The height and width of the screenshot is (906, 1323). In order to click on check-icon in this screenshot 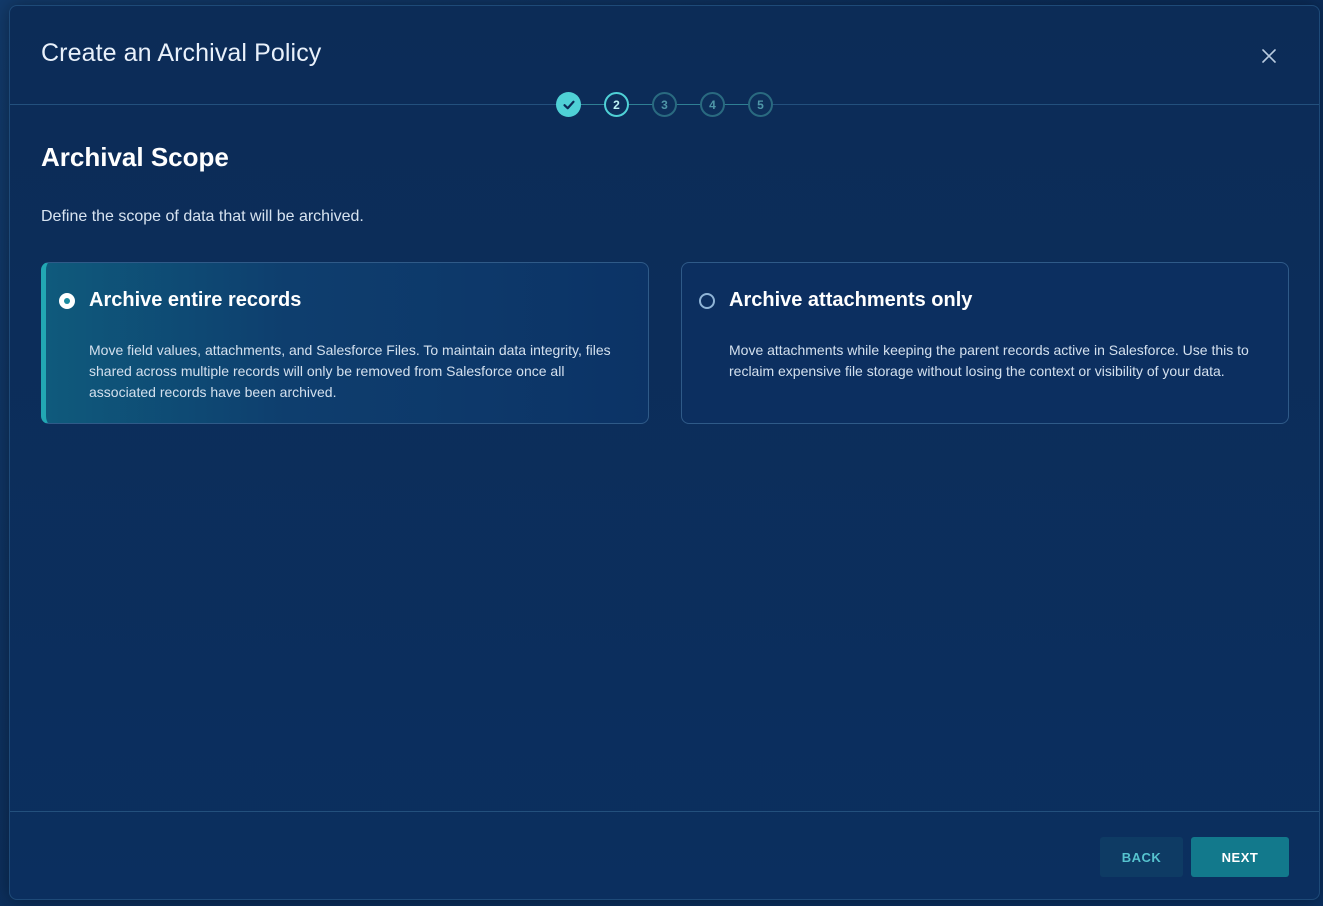, I will do `click(568, 104)`.